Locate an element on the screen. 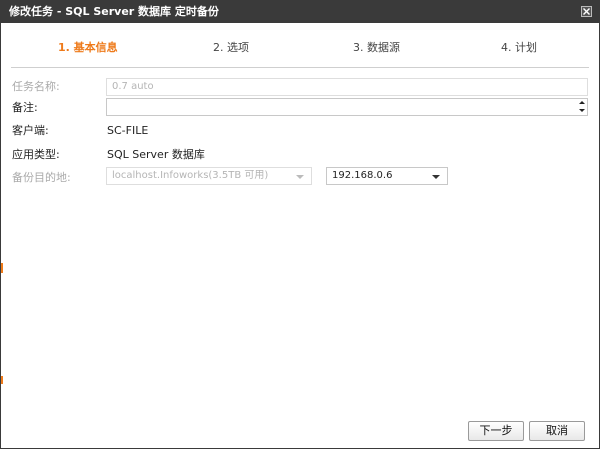 This screenshot has width=600, height=449. step-data-source: 3. 数据源 is located at coordinates (376, 48).